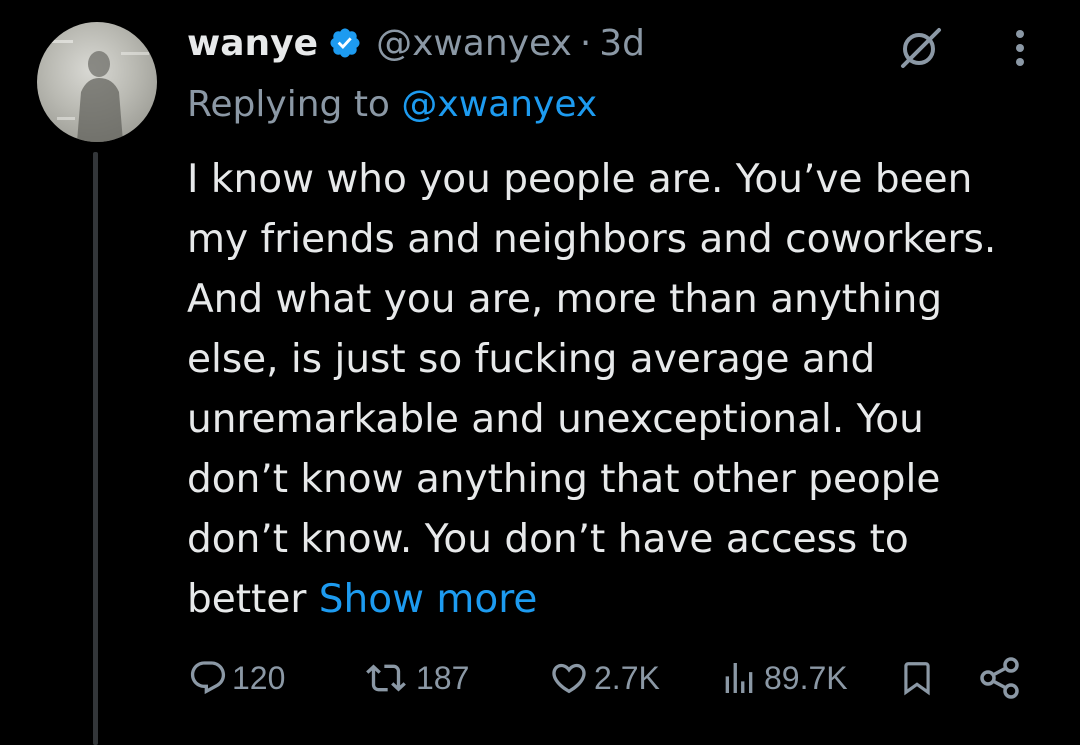  I want to click on reply-button: 120, so click(236, 678).